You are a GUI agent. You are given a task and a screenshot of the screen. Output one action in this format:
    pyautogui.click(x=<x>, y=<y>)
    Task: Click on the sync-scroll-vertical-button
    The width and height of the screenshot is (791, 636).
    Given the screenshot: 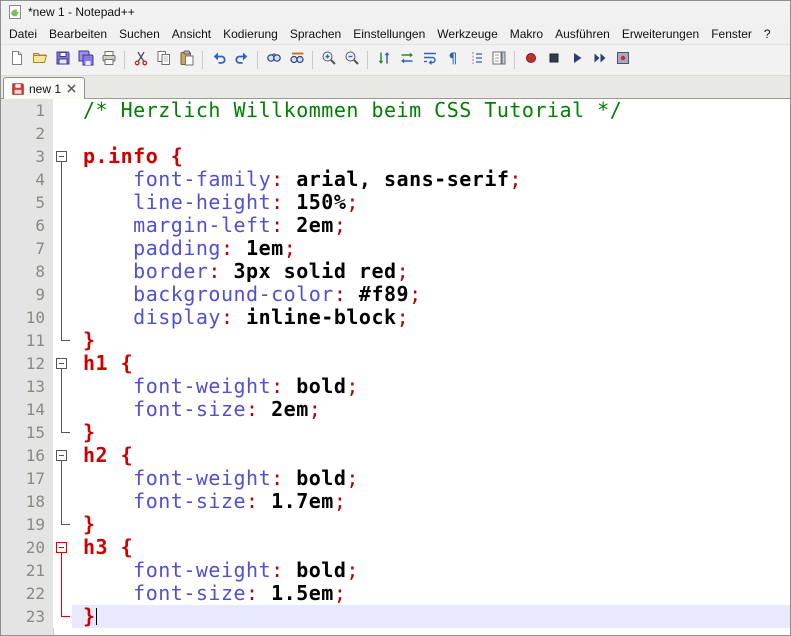 What is the action you would take?
    pyautogui.click(x=383, y=60)
    